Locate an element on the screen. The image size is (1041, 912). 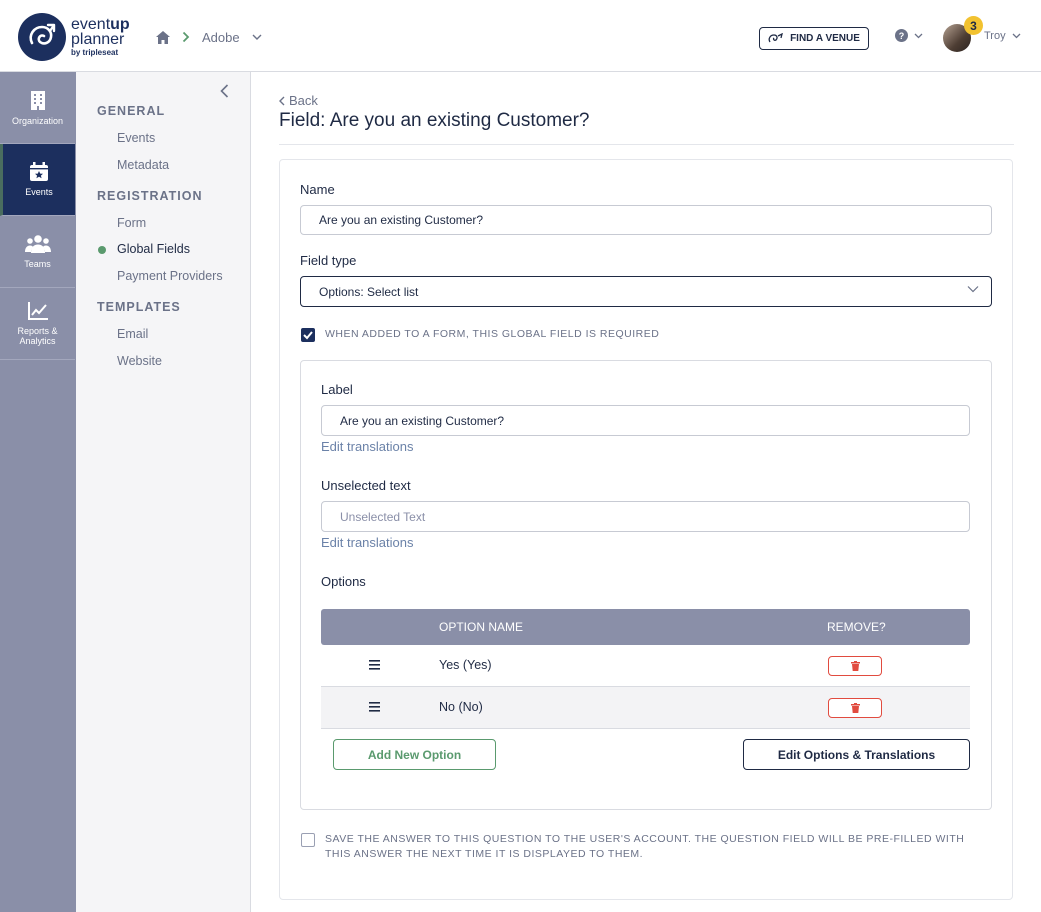
option-name: Yes (Yes) is located at coordinates (465, 665).